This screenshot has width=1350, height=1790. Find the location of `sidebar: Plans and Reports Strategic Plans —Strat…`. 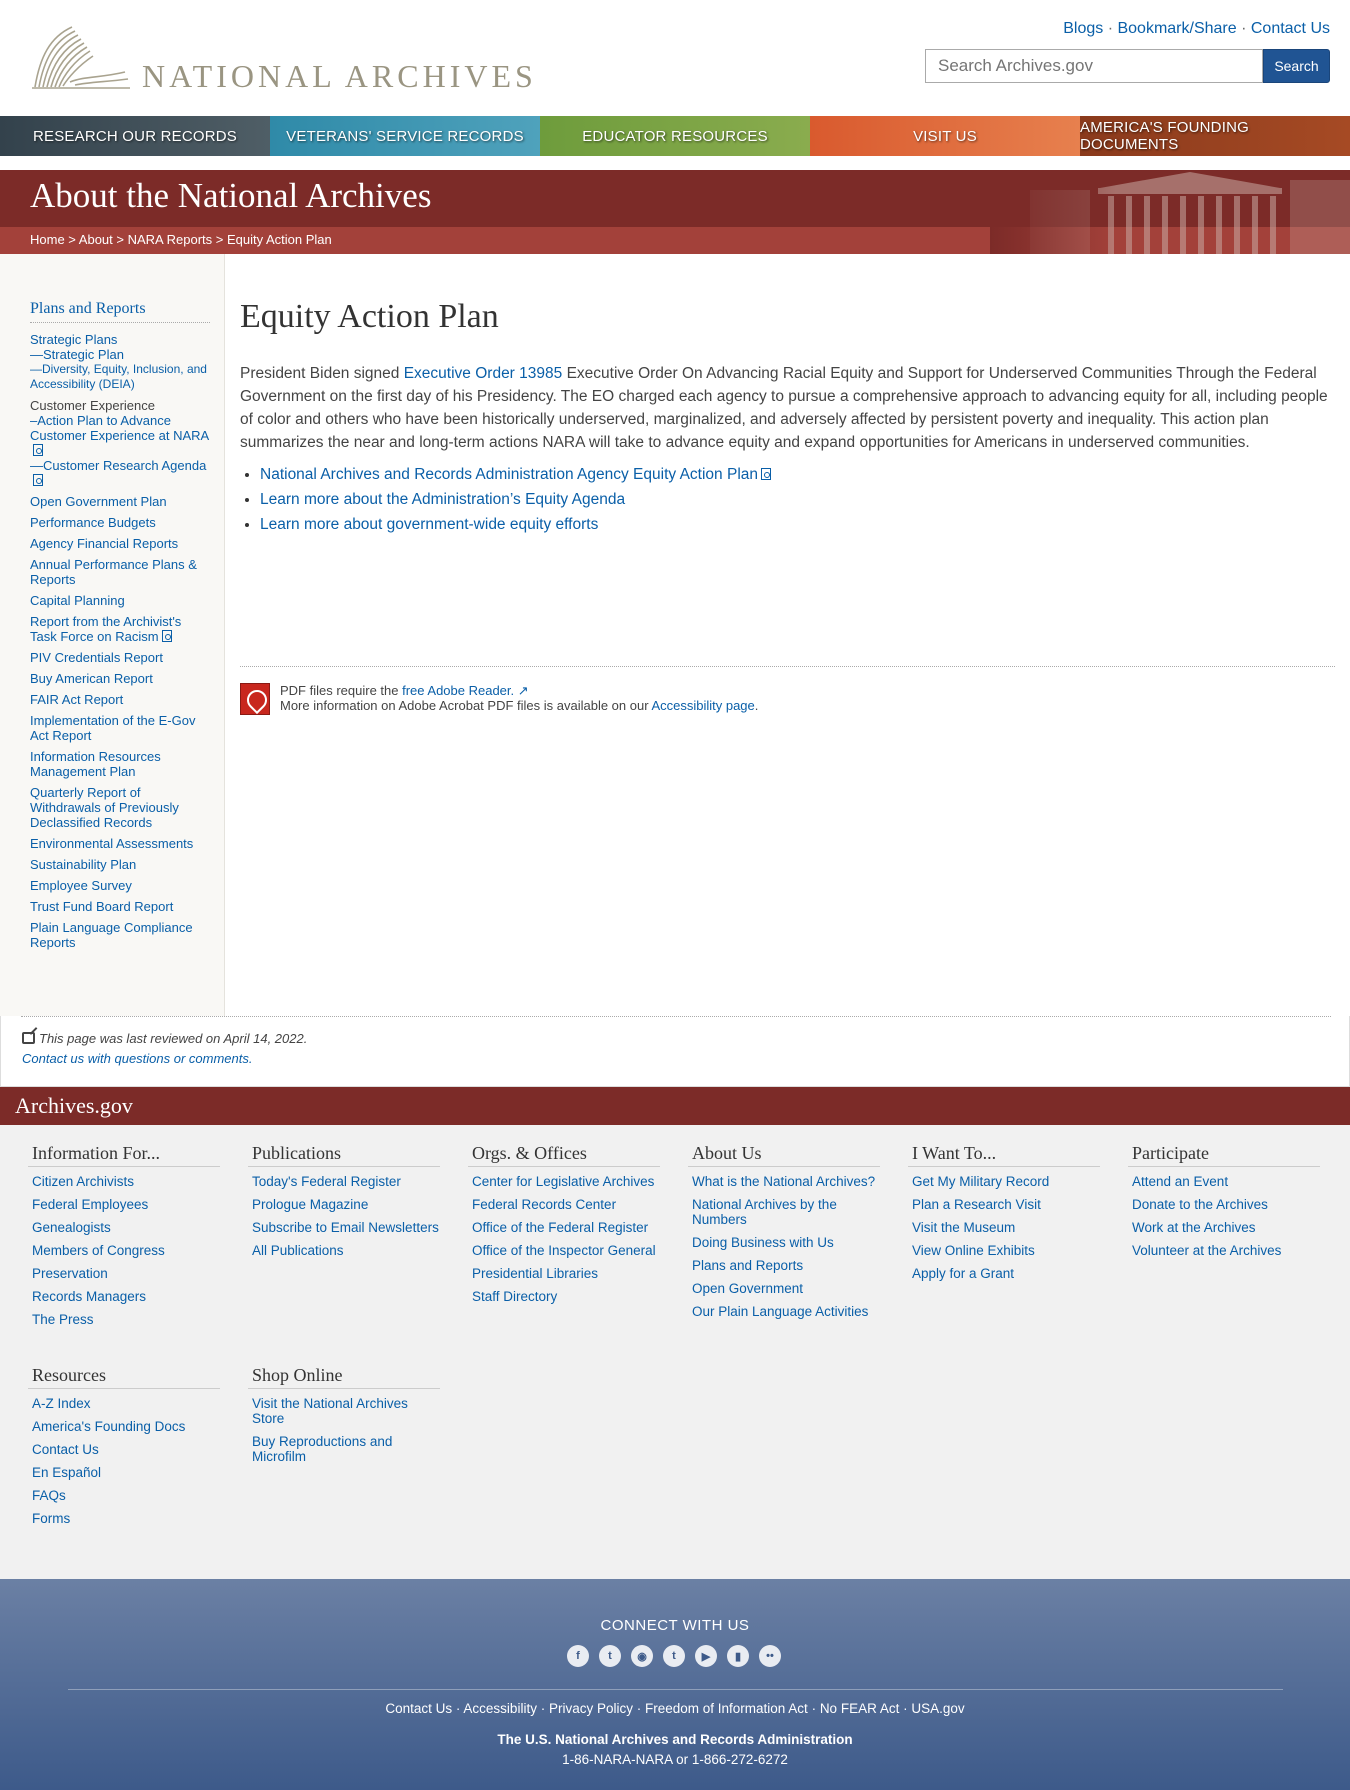

sidebar: Plans and Reports Strategic Plans —Strat… is located at coordinates (112, 635).